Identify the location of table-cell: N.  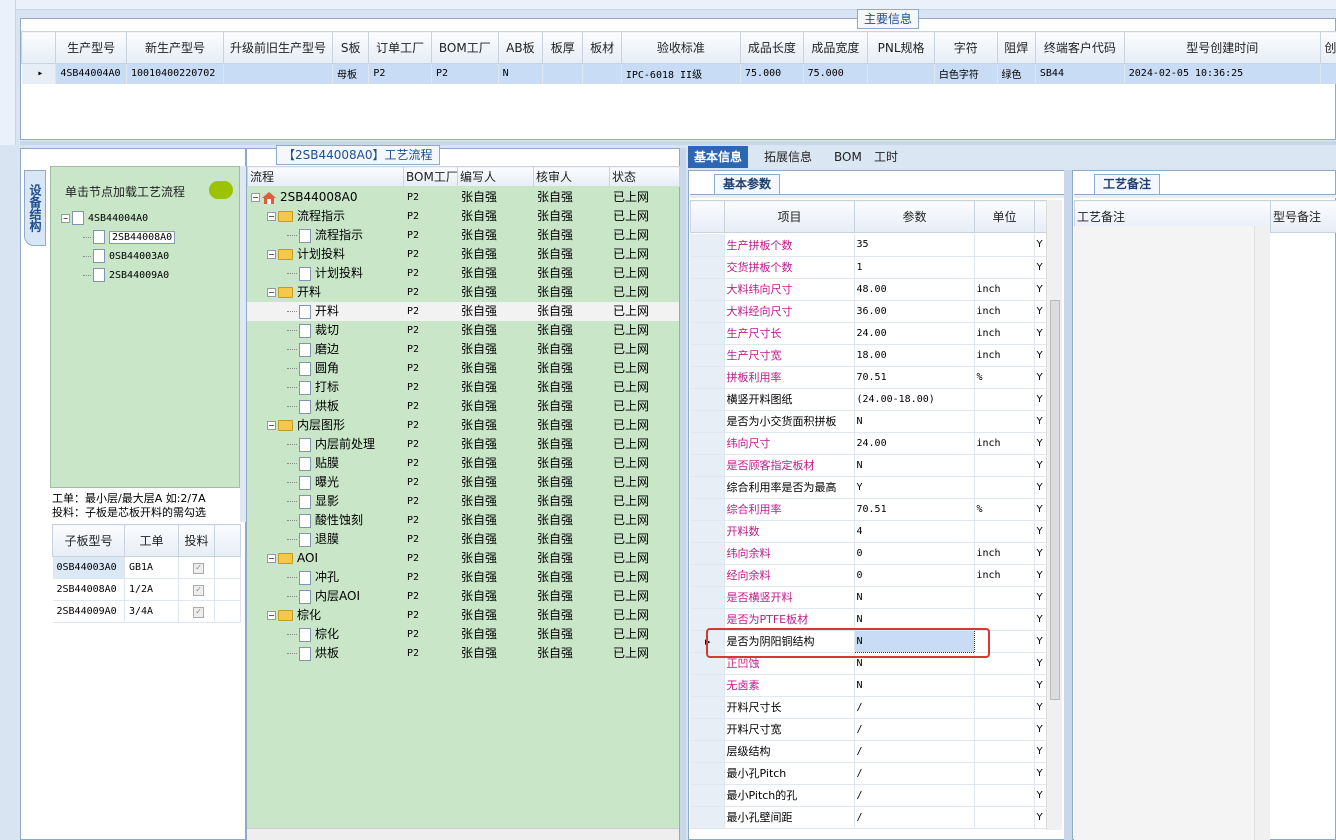
(521, 73).